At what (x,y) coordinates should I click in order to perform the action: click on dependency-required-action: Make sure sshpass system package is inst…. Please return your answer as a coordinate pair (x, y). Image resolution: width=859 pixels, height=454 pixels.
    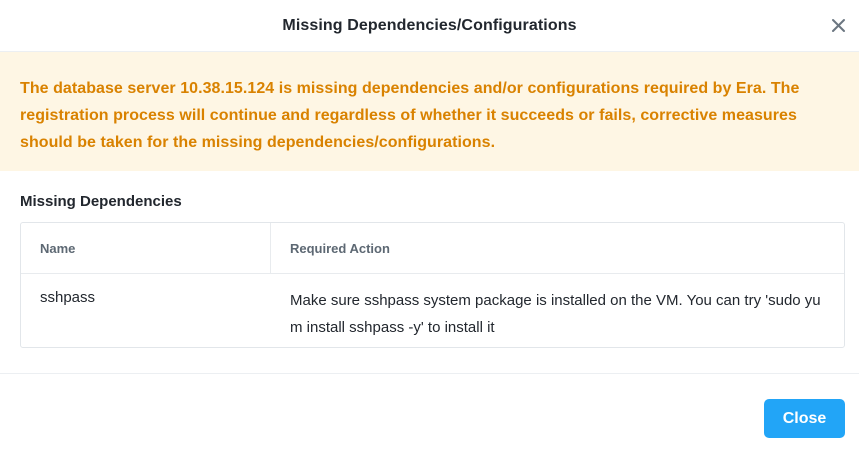
    Looking at the image, I should click on (555, 314).